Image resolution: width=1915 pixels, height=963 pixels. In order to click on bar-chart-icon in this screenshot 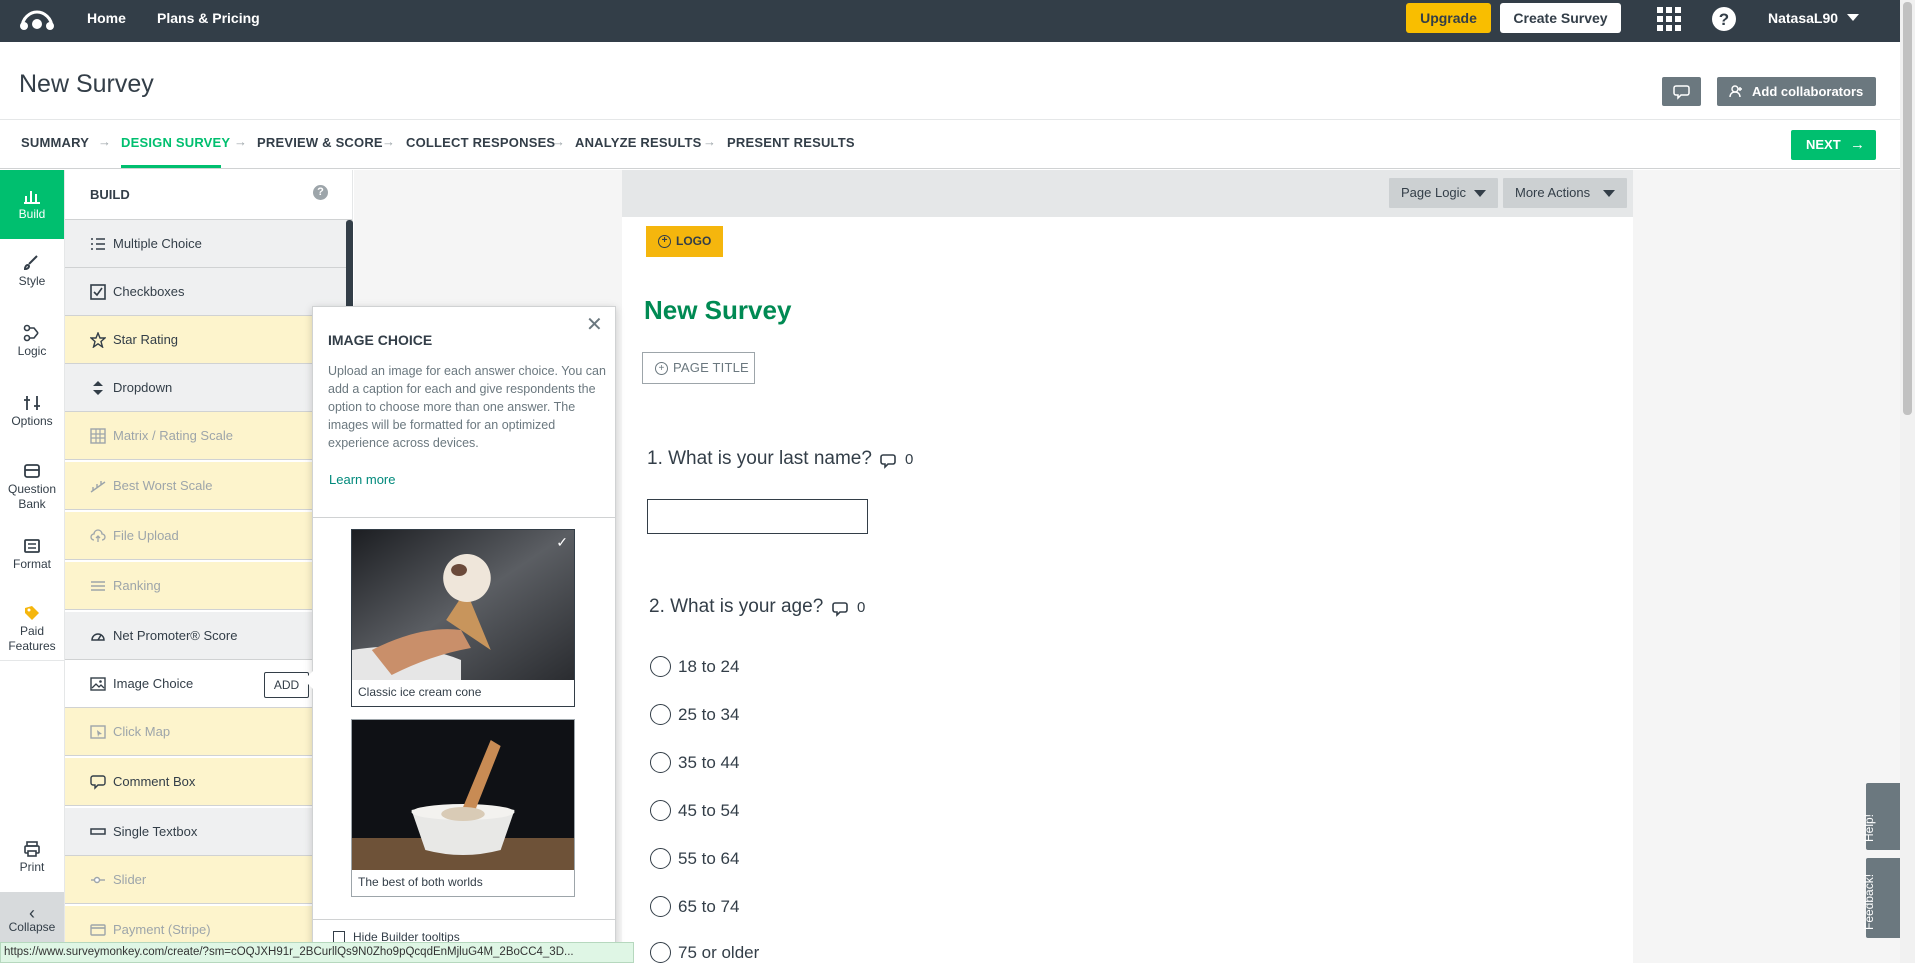, I will do `click(32, 197)`.